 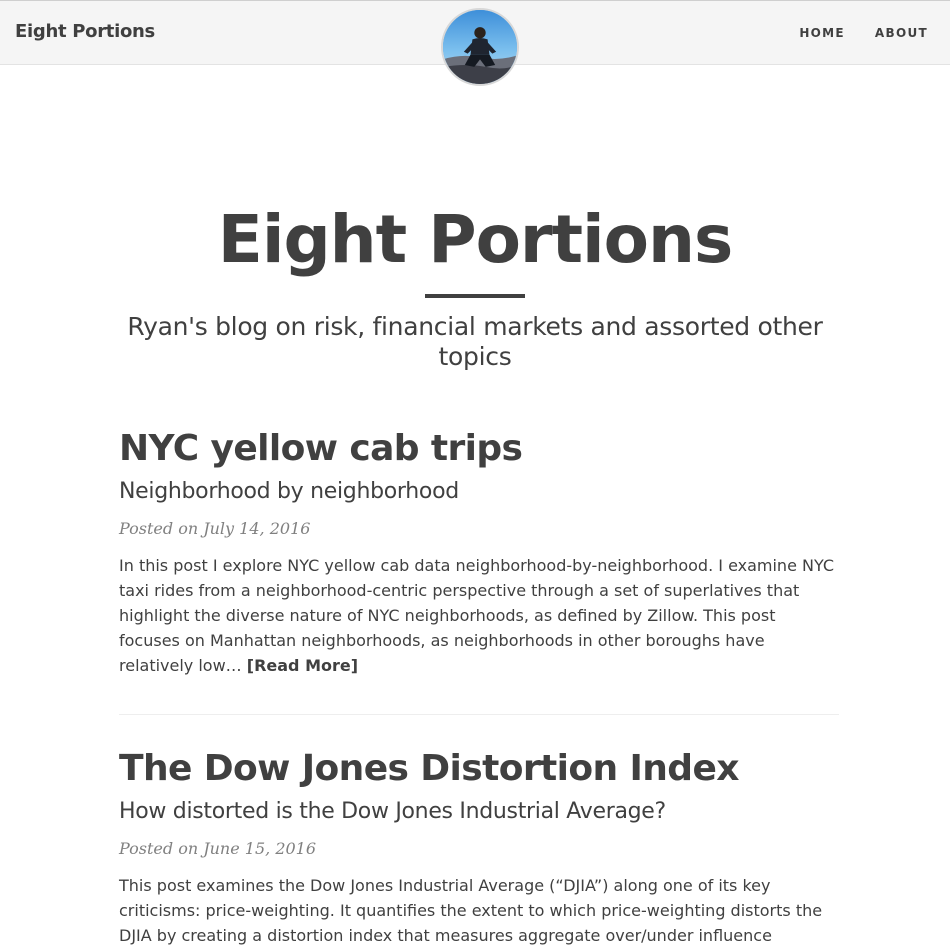 I want to click on avatar-photo, so click(x=480, y=47).